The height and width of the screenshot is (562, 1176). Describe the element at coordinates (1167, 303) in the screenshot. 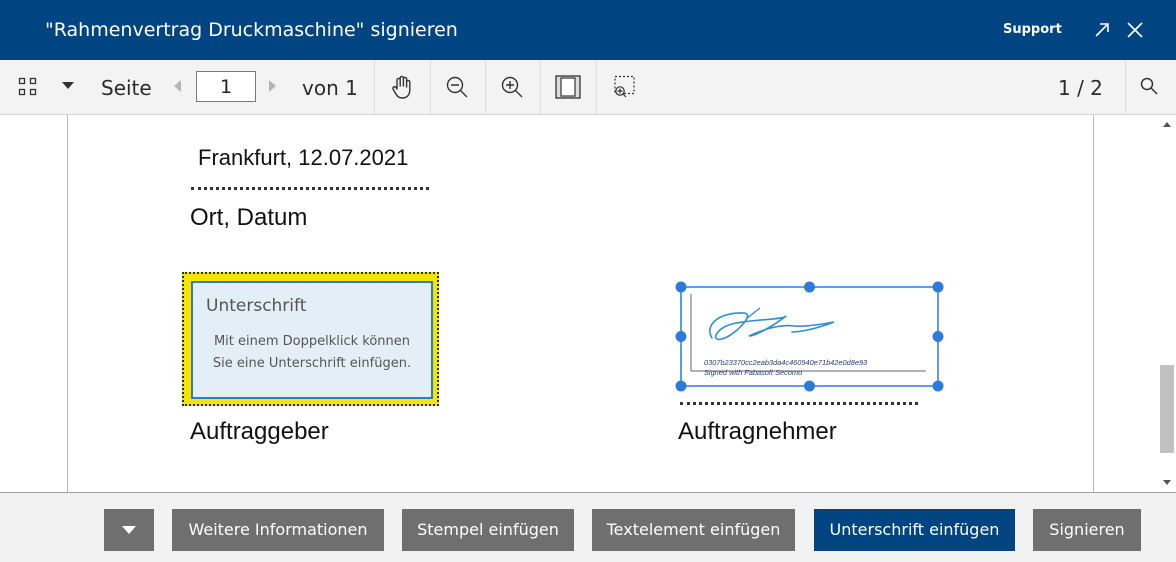

I see `vertical-scrollbar` at that location.